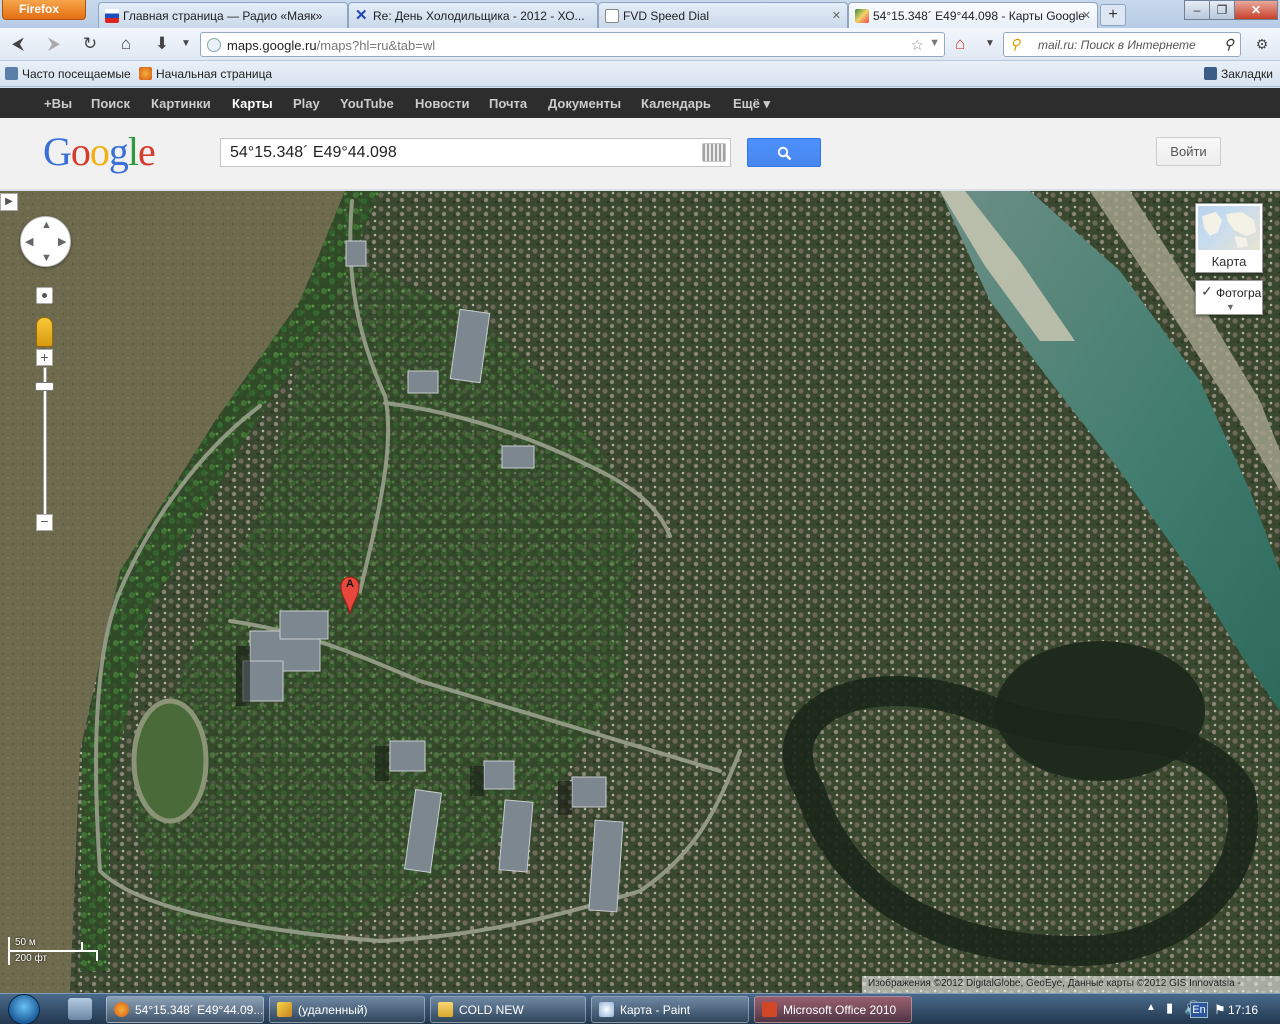 This screenshot has height=1024, width=1280. I want to click on gbar-link-maps: Карты, so click(252, 103).